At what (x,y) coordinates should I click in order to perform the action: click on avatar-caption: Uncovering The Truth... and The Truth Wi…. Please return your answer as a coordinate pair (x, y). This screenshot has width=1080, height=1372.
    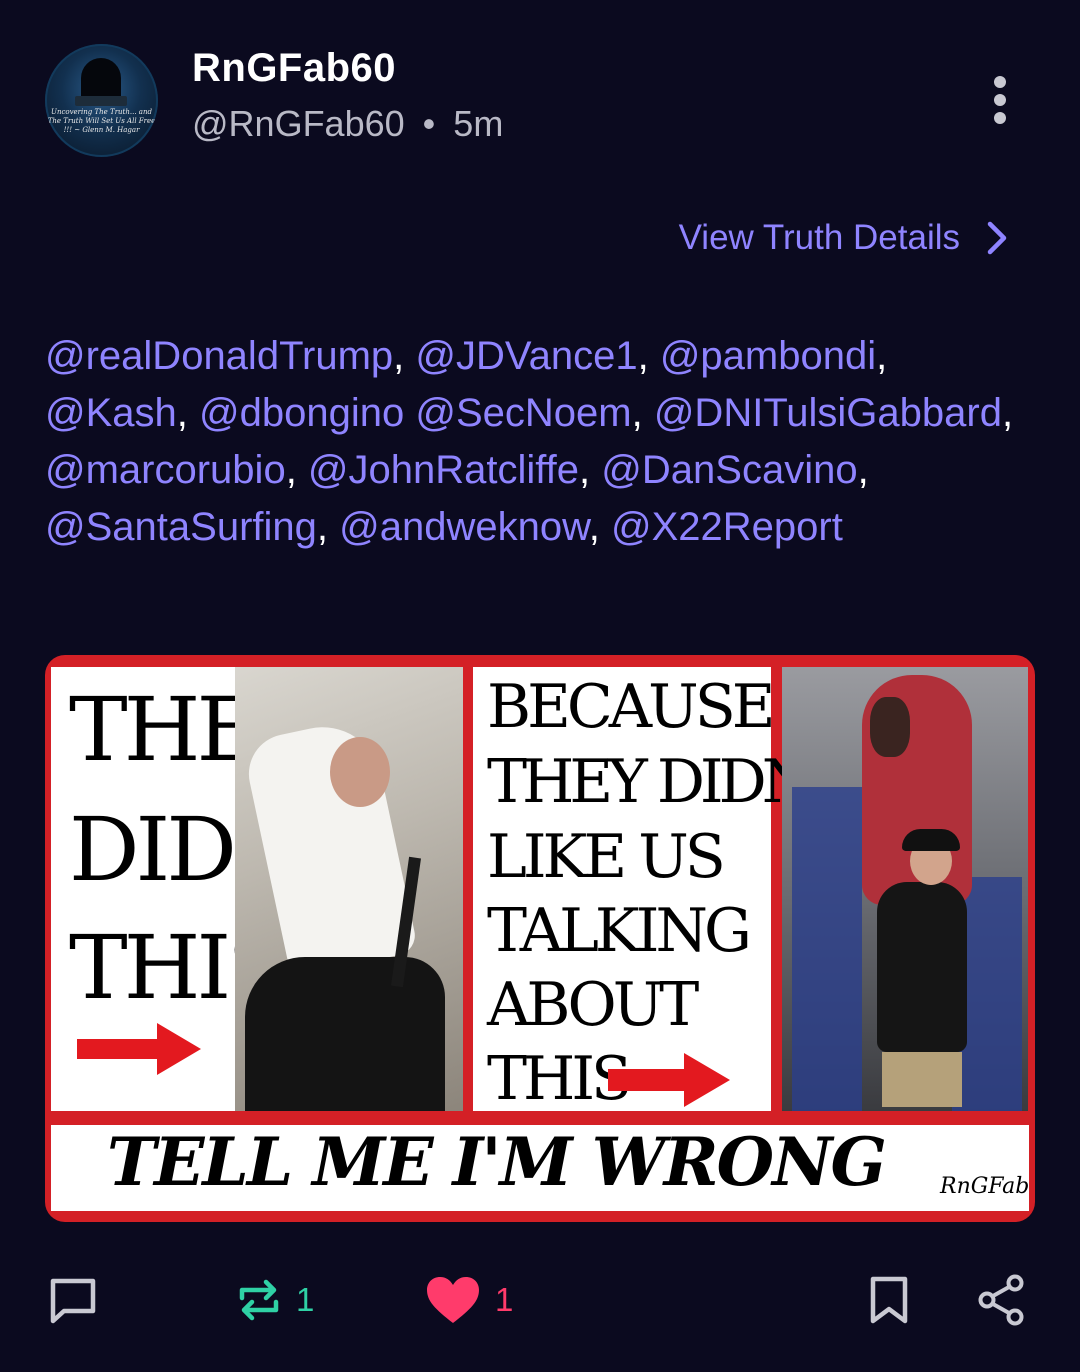
    Looking at the image, I should click on (101, 121).